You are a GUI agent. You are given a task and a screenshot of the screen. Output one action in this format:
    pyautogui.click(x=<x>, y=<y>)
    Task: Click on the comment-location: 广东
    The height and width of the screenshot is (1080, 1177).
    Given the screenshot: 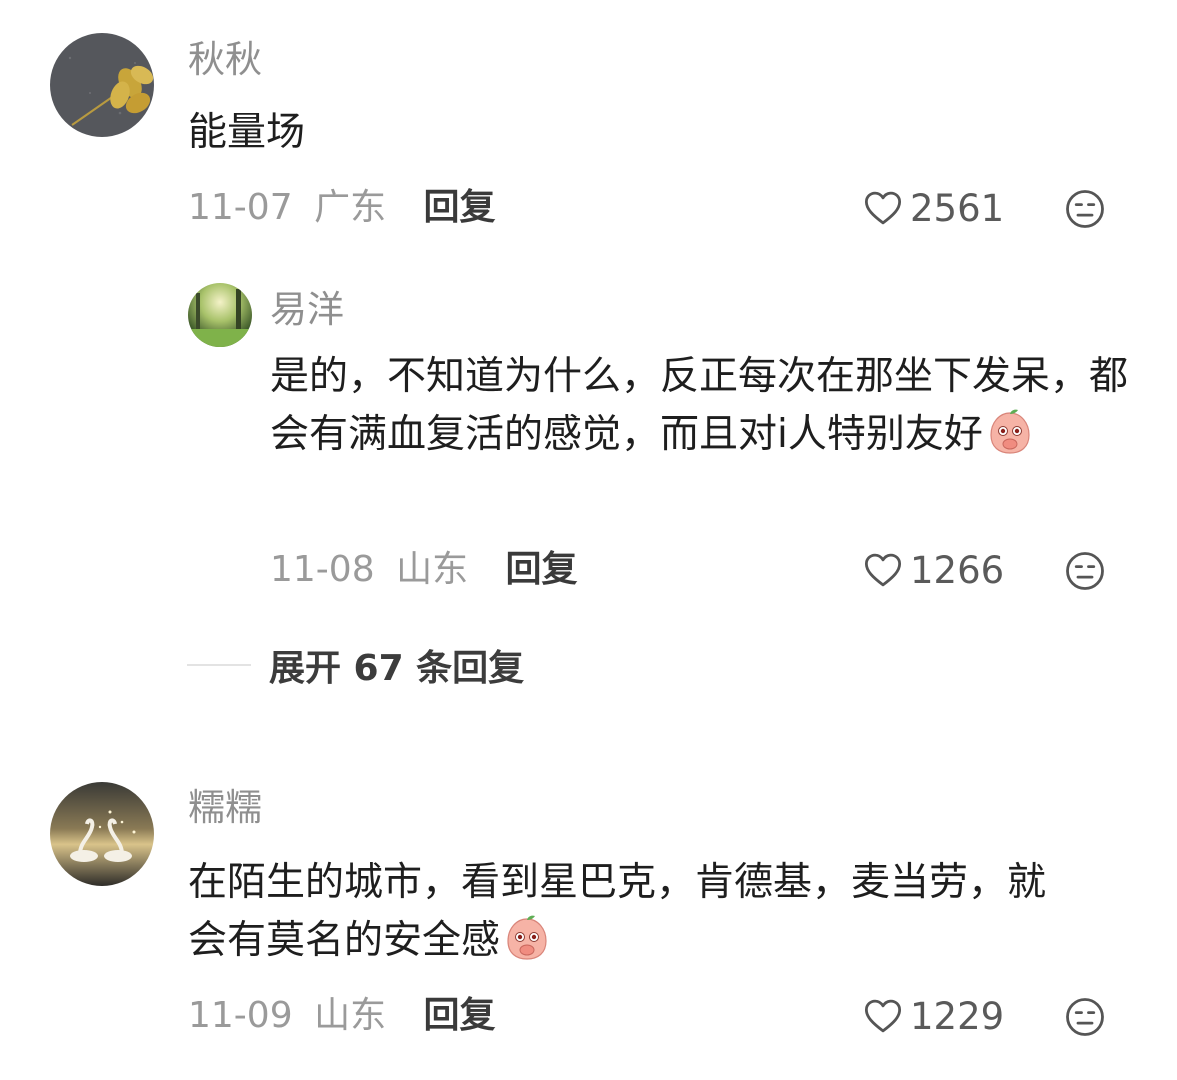 What is the action you would take?
    pyautogui.click(x=350, y=207)
    